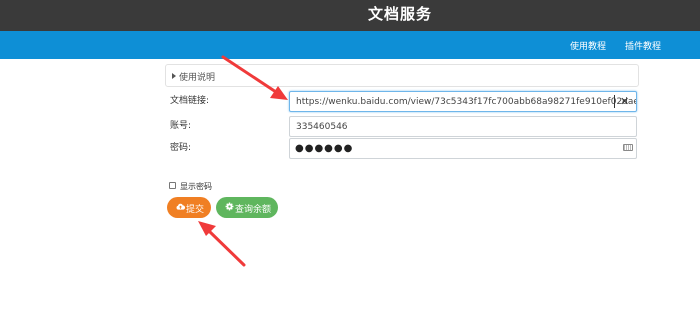 The image size is (700, 311). Describe the element at coordinates (181, 148) in the screenshot. I see `password-label: 密码:` at that location.